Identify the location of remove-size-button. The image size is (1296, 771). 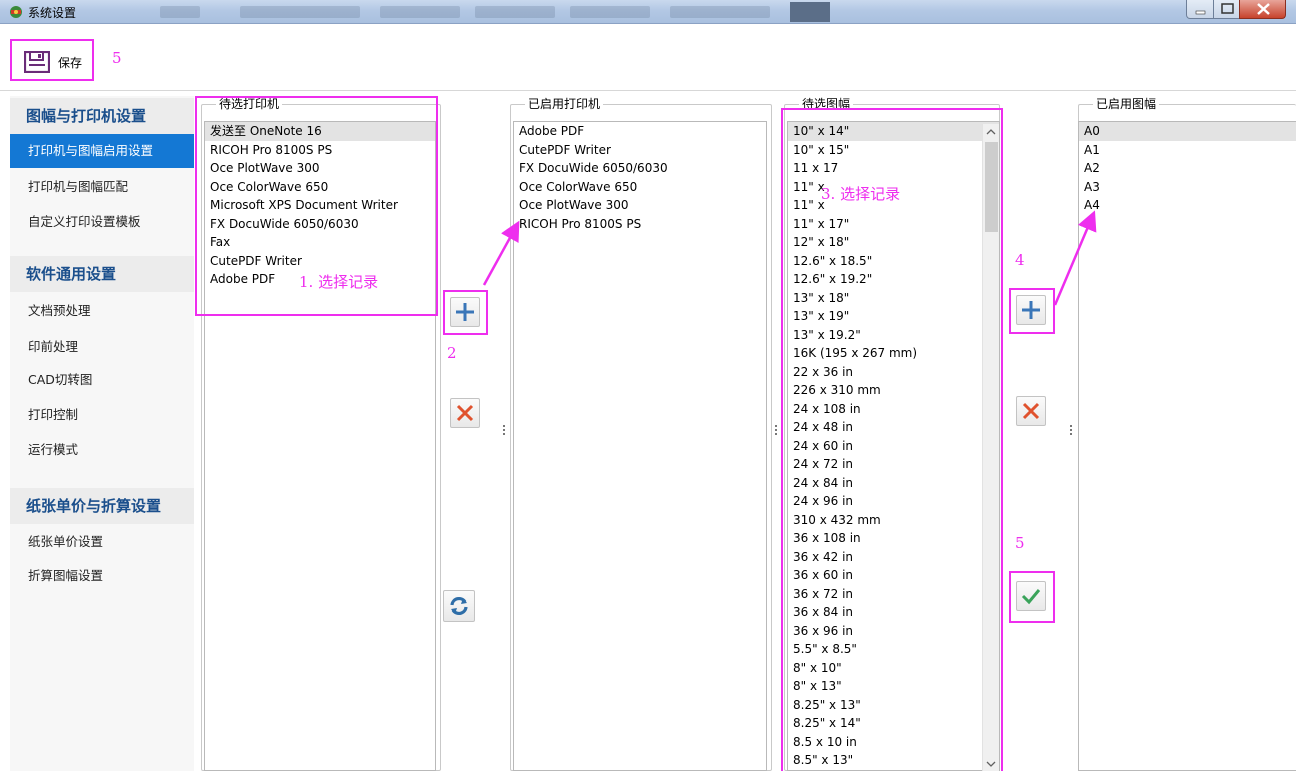
(1031, 411).